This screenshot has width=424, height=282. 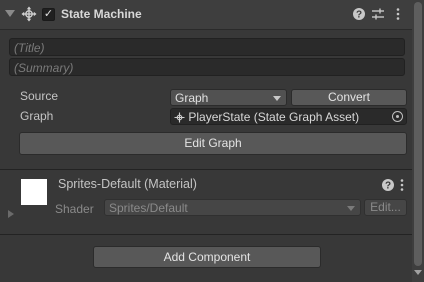 What do you see at coordinates (228, 97) in the screenshot?
I see `source-dropdown: Graph` at bounding box center [228, 97].